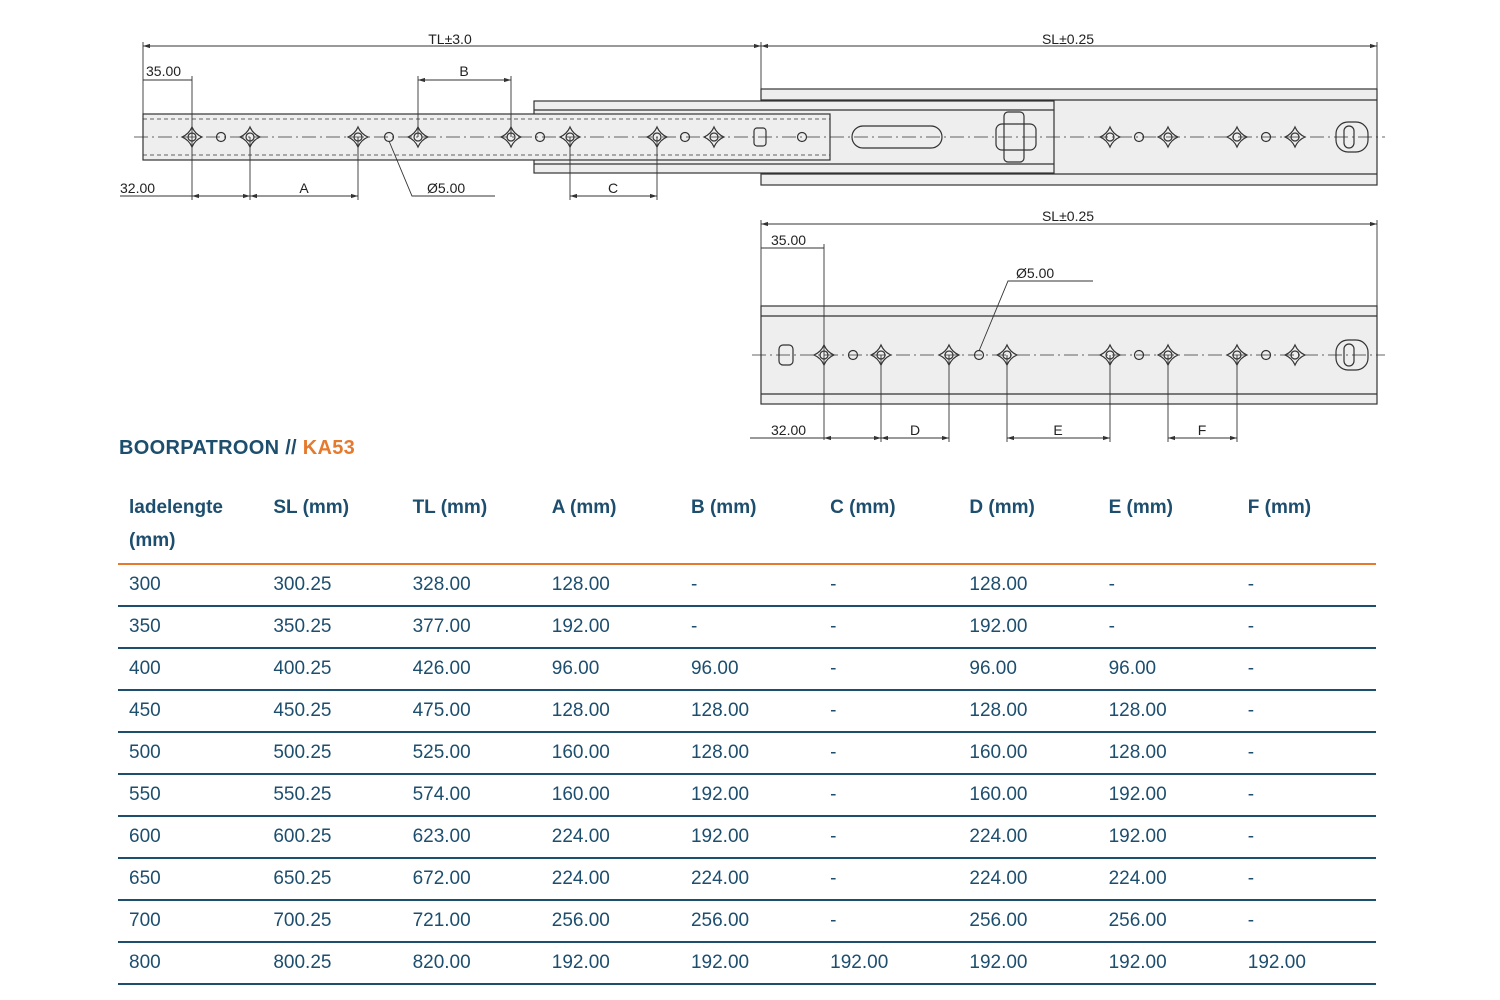 The height and width of the screenshot is (1000, 1500). What do you see at coordinates (190, 795) in the screenshot?
I see `table-cell: 550` at bounding box center [190, 795].